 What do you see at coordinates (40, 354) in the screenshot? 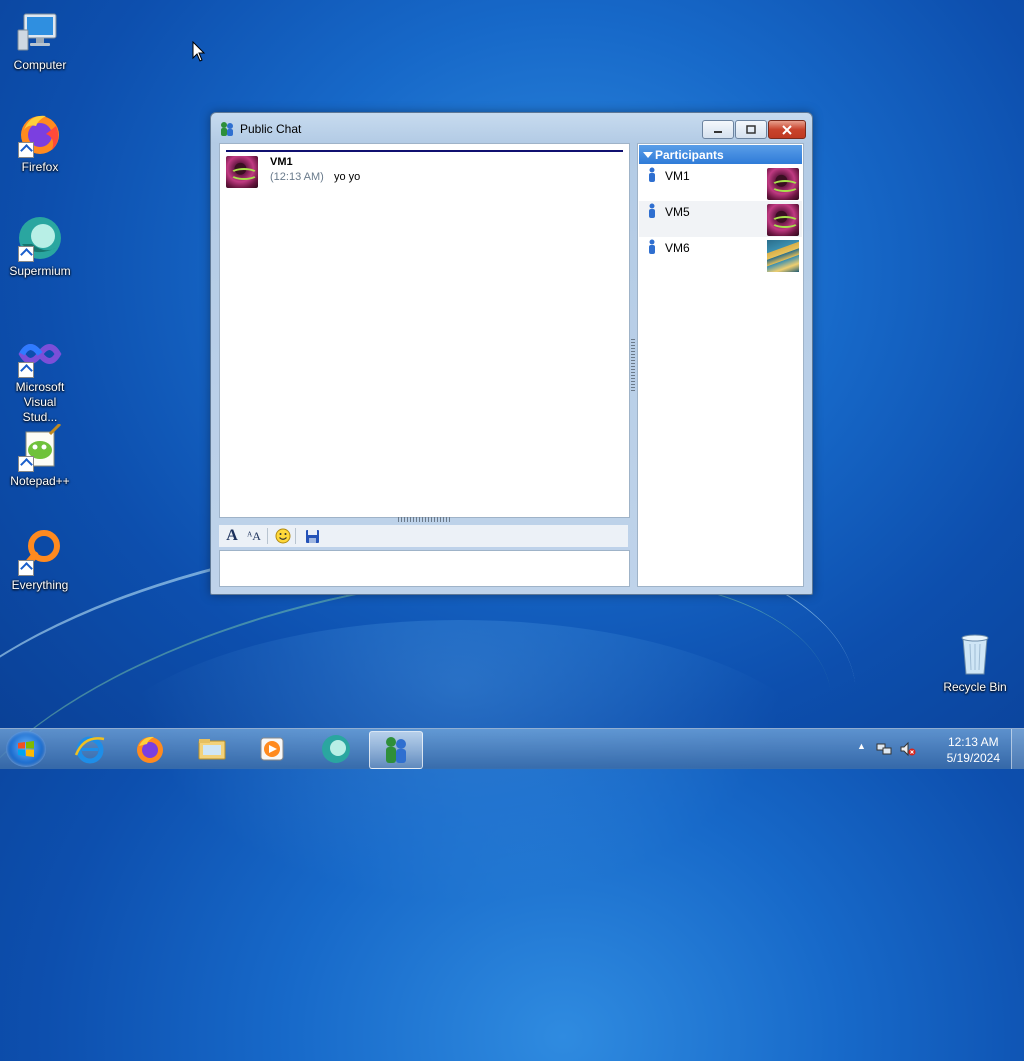
I see `visual-studio-icon` at bounding box center [40, 354].